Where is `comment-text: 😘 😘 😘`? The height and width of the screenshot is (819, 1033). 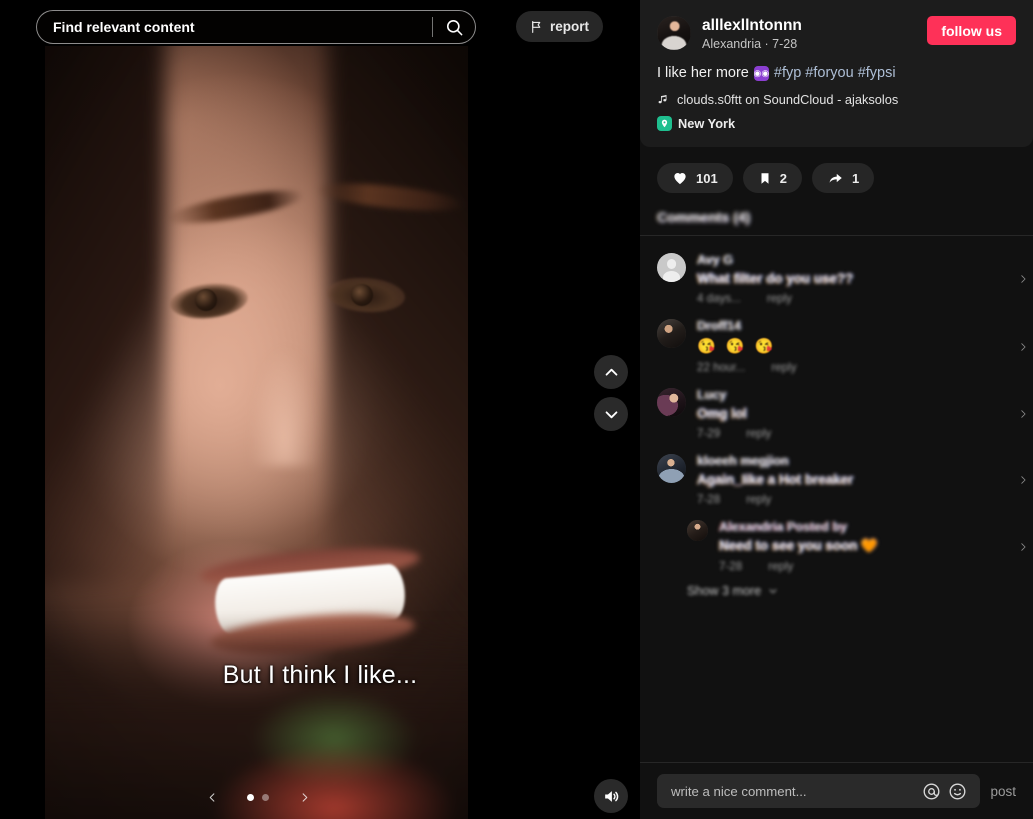 comment-text: 😘 😘 😘 is located at coordinates (737, 347).